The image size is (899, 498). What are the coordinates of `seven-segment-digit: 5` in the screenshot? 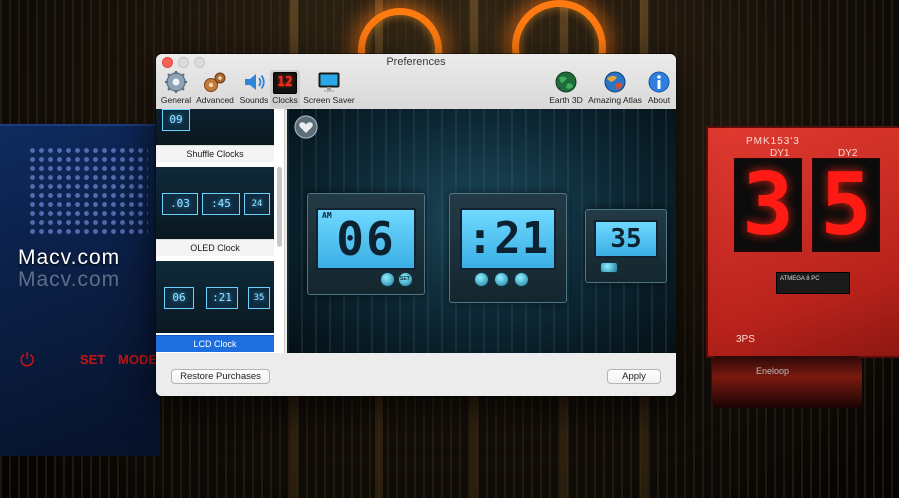 It's located at (846, 205).